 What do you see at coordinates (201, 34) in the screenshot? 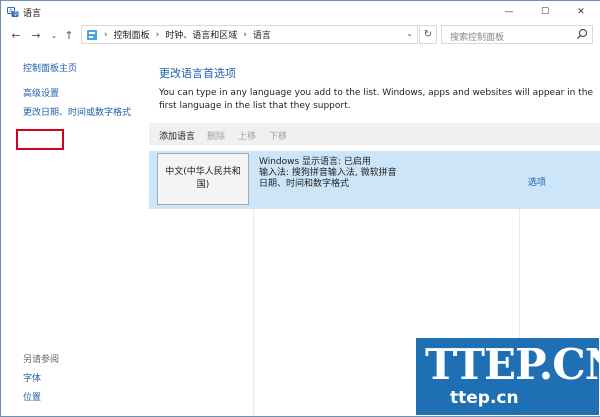
I see `breadcrumb-clock-language-region: 时钟、语言和区域` at bounding box center [201, 34].